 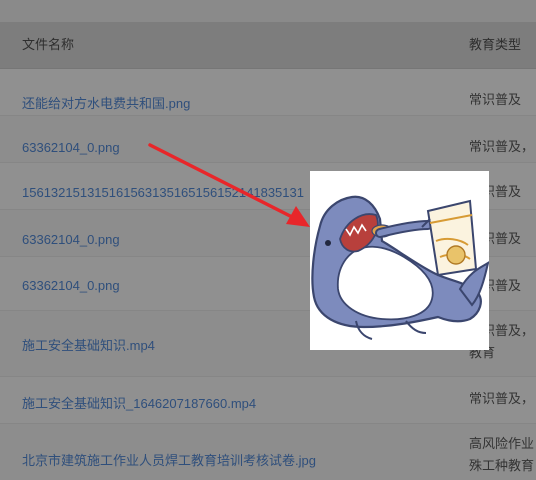 What do you see at coordinates (400, 267) in the screenshot?
I see `shark-icon` at bounding box center [400, 267].